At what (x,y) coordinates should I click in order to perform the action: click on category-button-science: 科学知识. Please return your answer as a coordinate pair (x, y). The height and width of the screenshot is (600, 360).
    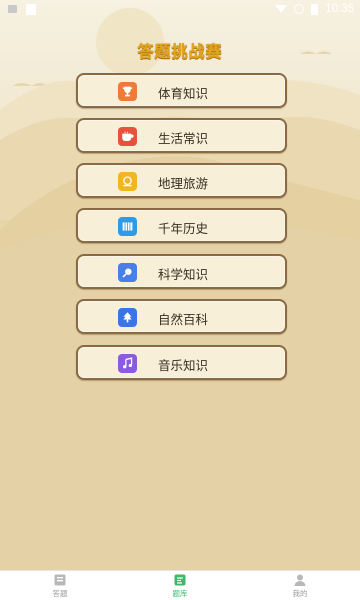
    Looking at the image, I should click on (181, 271).